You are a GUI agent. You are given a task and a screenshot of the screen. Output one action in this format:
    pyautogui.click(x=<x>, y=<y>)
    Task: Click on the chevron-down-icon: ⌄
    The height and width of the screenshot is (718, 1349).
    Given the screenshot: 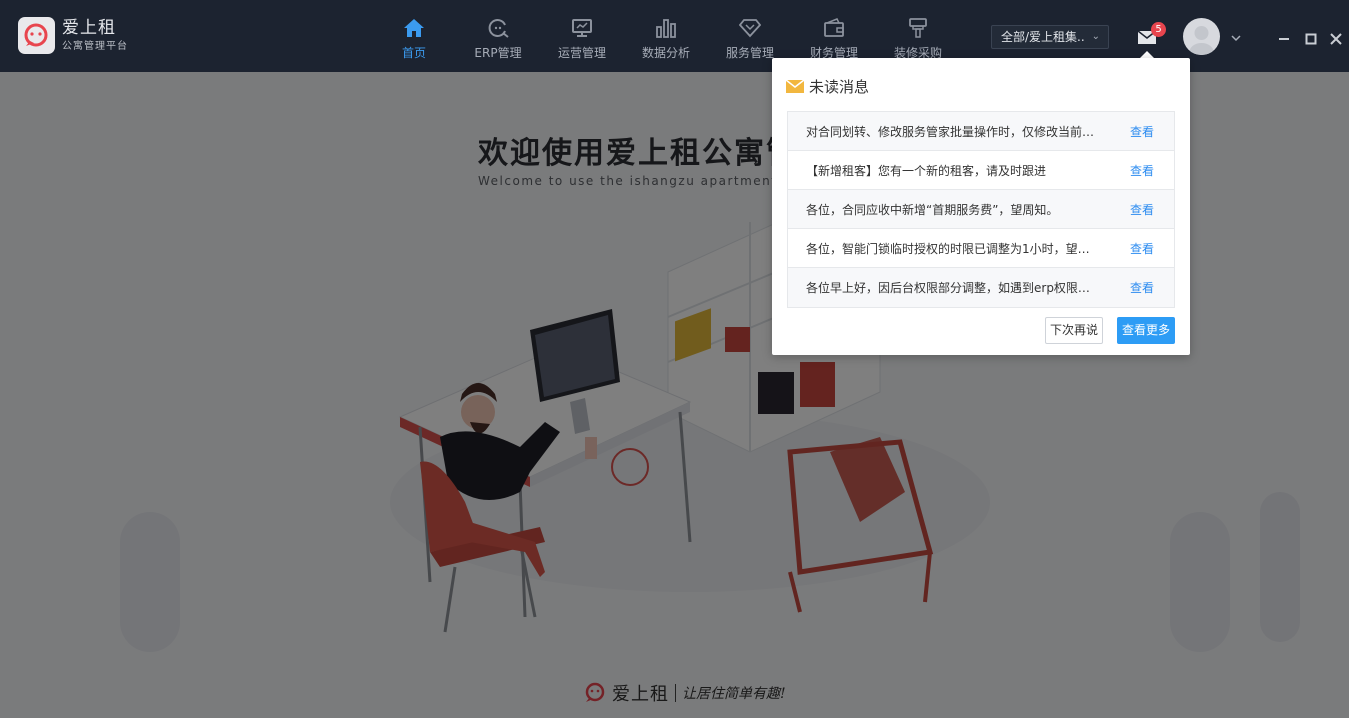 What is the action you would take?
    pyautogui.click(x=1095, y=36)
    